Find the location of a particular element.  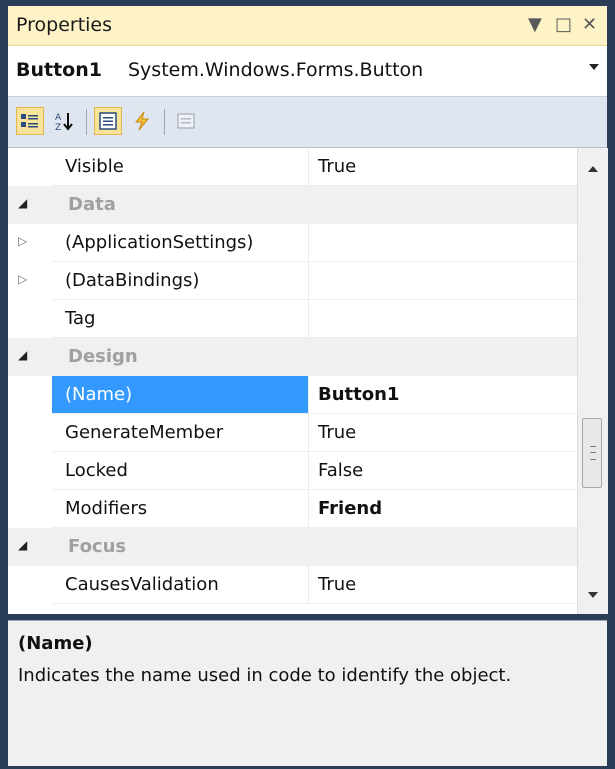

property-row-name: (Name) Button1 is located at coordinates (292, 395).